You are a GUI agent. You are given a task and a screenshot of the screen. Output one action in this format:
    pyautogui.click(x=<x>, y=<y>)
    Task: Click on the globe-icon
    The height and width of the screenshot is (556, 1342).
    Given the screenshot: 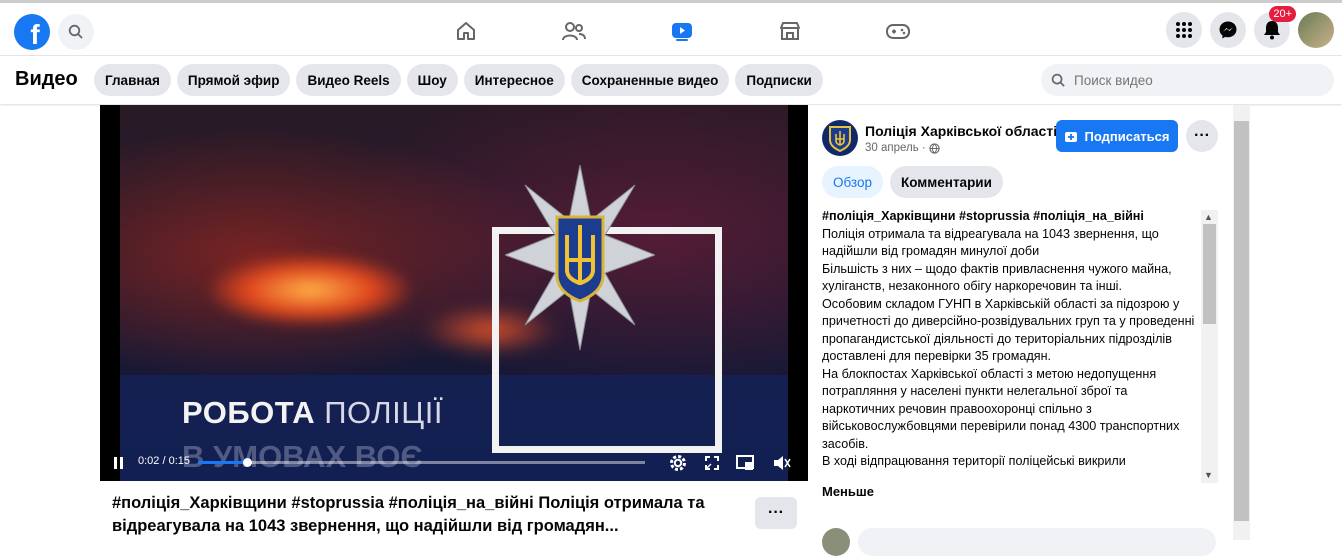 What is the action you would take?
    pyautogui.click(x=934, y=148)
    